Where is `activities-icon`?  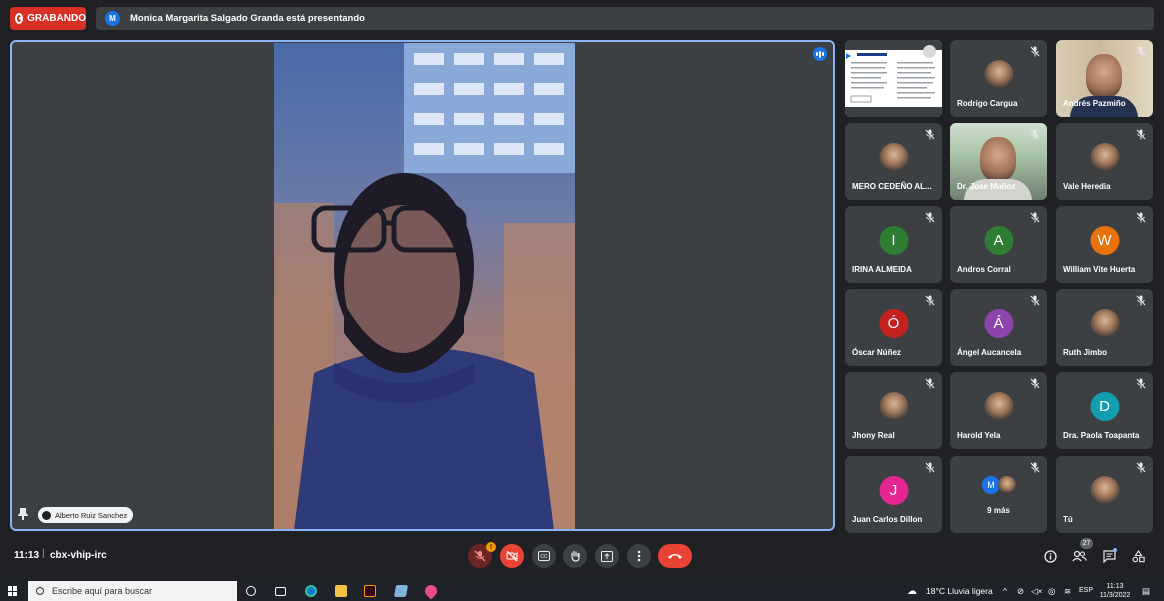 activities-icon is located at coordinates (1138, 555).